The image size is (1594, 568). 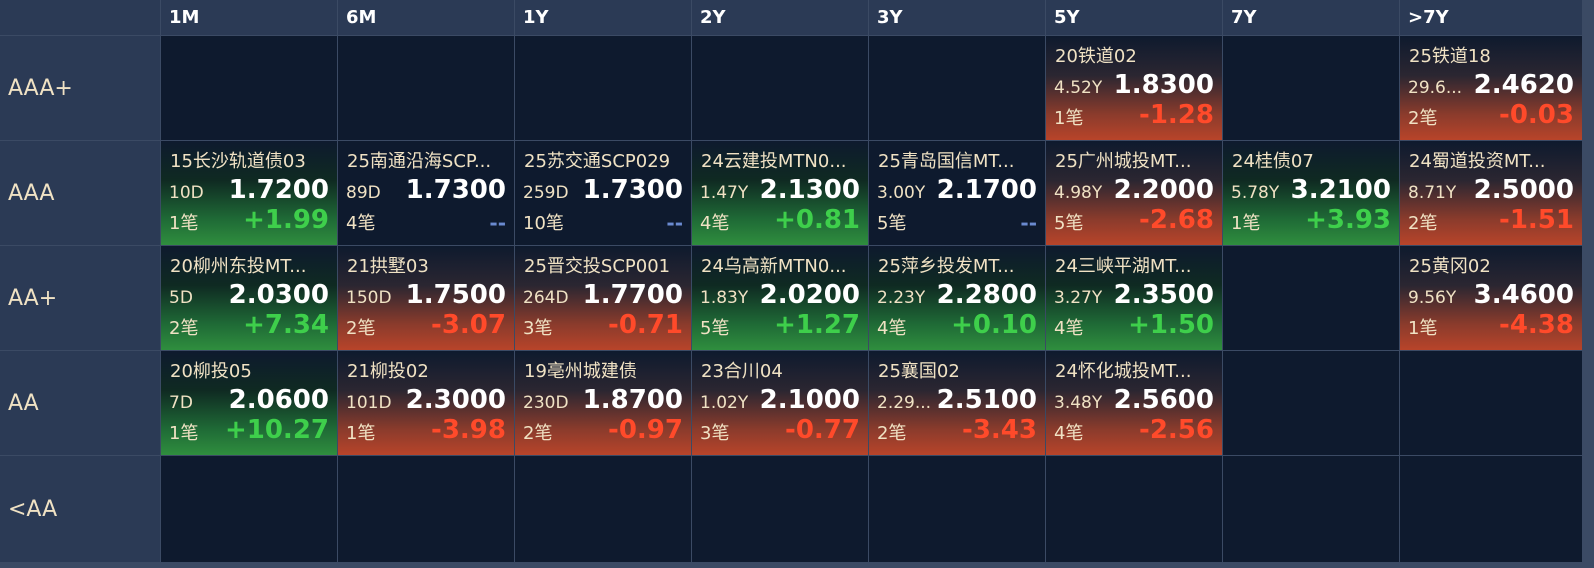 What do you see at coordinates (724, 403) in the screenshot?
I see `bond-term: 1.02Y` at bounding box center [724, 403].